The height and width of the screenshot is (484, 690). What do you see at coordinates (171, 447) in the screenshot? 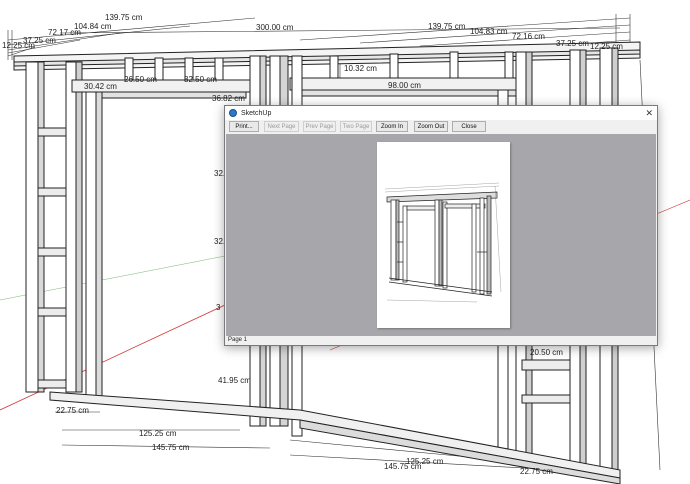
I see `dim-bottom-3: 145.75 cm` at bounding box center [171, 447].